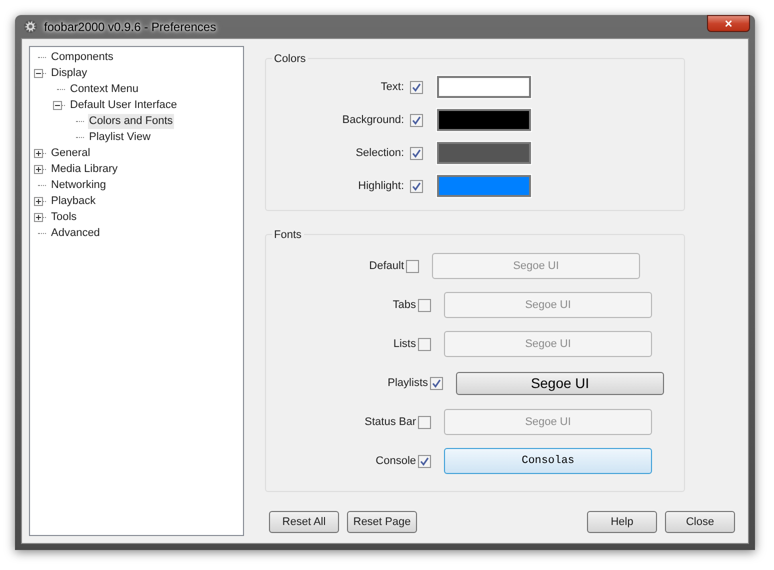 The height and width of the screenshot is (570, 774). I want to click on tree-item: Advanced, so click(75, 233).